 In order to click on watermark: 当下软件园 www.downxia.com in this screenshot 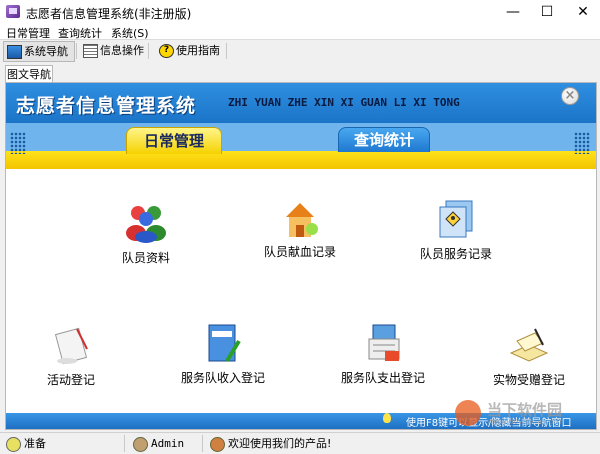, I will do `click(525, 414)`.